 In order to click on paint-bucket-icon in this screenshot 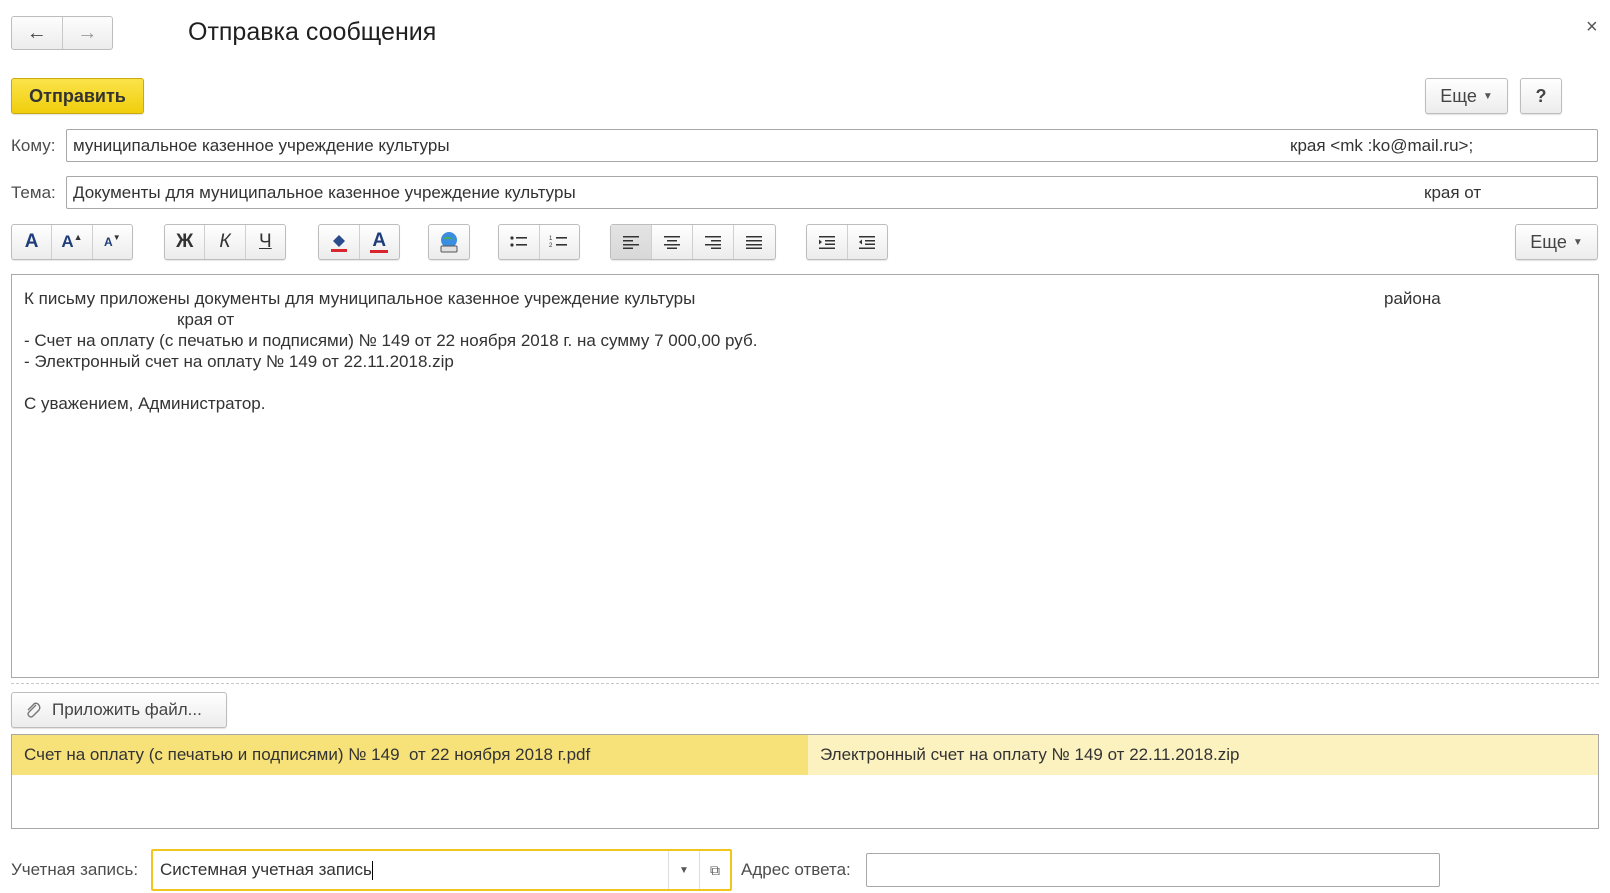, I will do `click(338, 243)`.